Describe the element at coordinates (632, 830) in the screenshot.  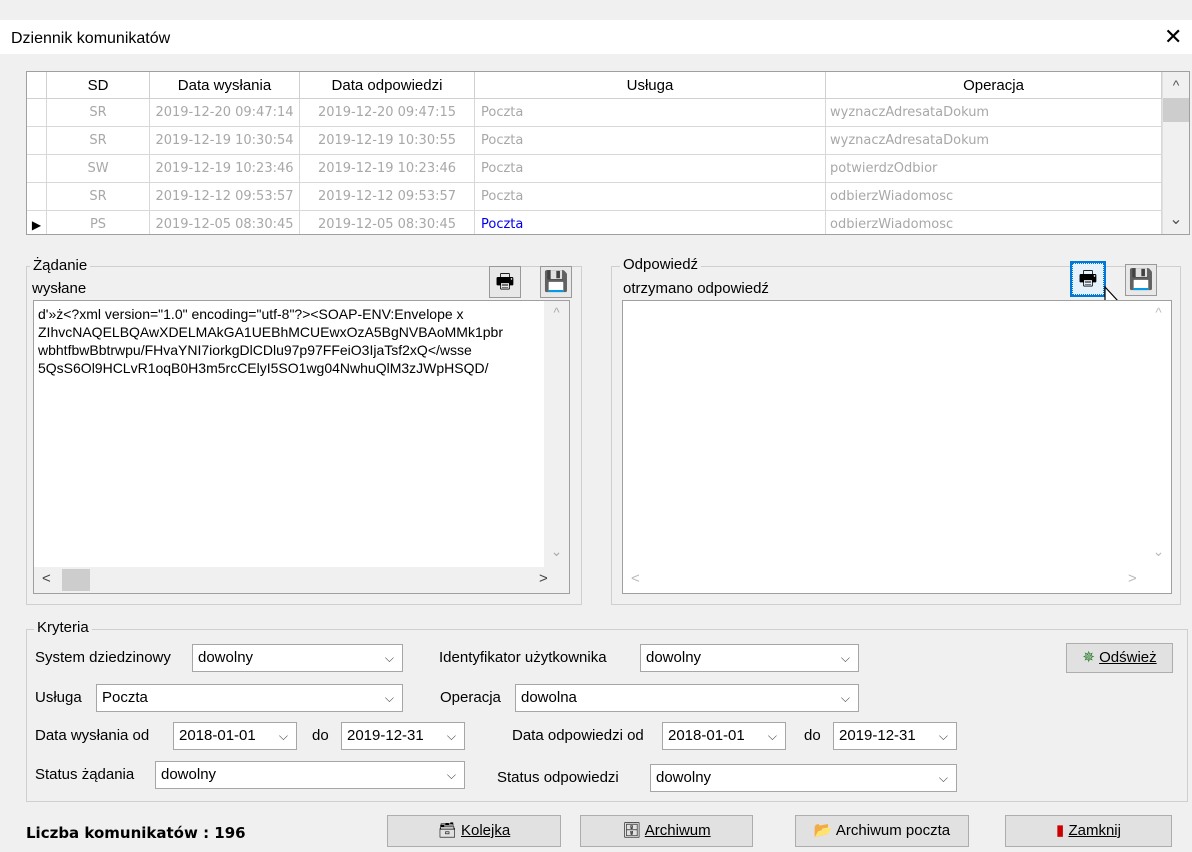
I see `archive-icon: 🗄` at that location.